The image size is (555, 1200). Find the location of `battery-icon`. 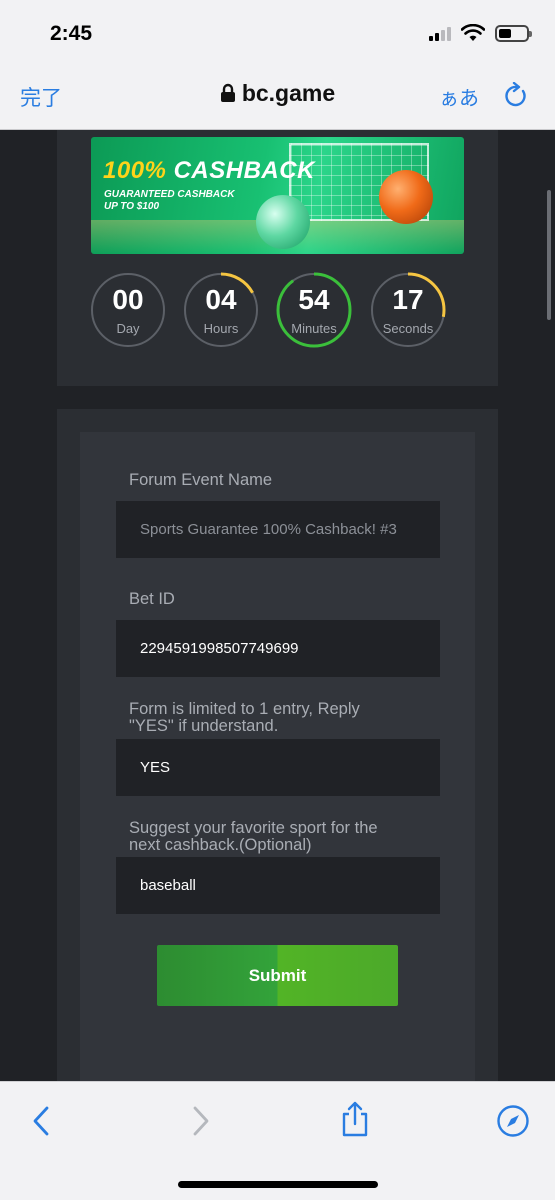

battery-icon is located at coordinates (513, 33).